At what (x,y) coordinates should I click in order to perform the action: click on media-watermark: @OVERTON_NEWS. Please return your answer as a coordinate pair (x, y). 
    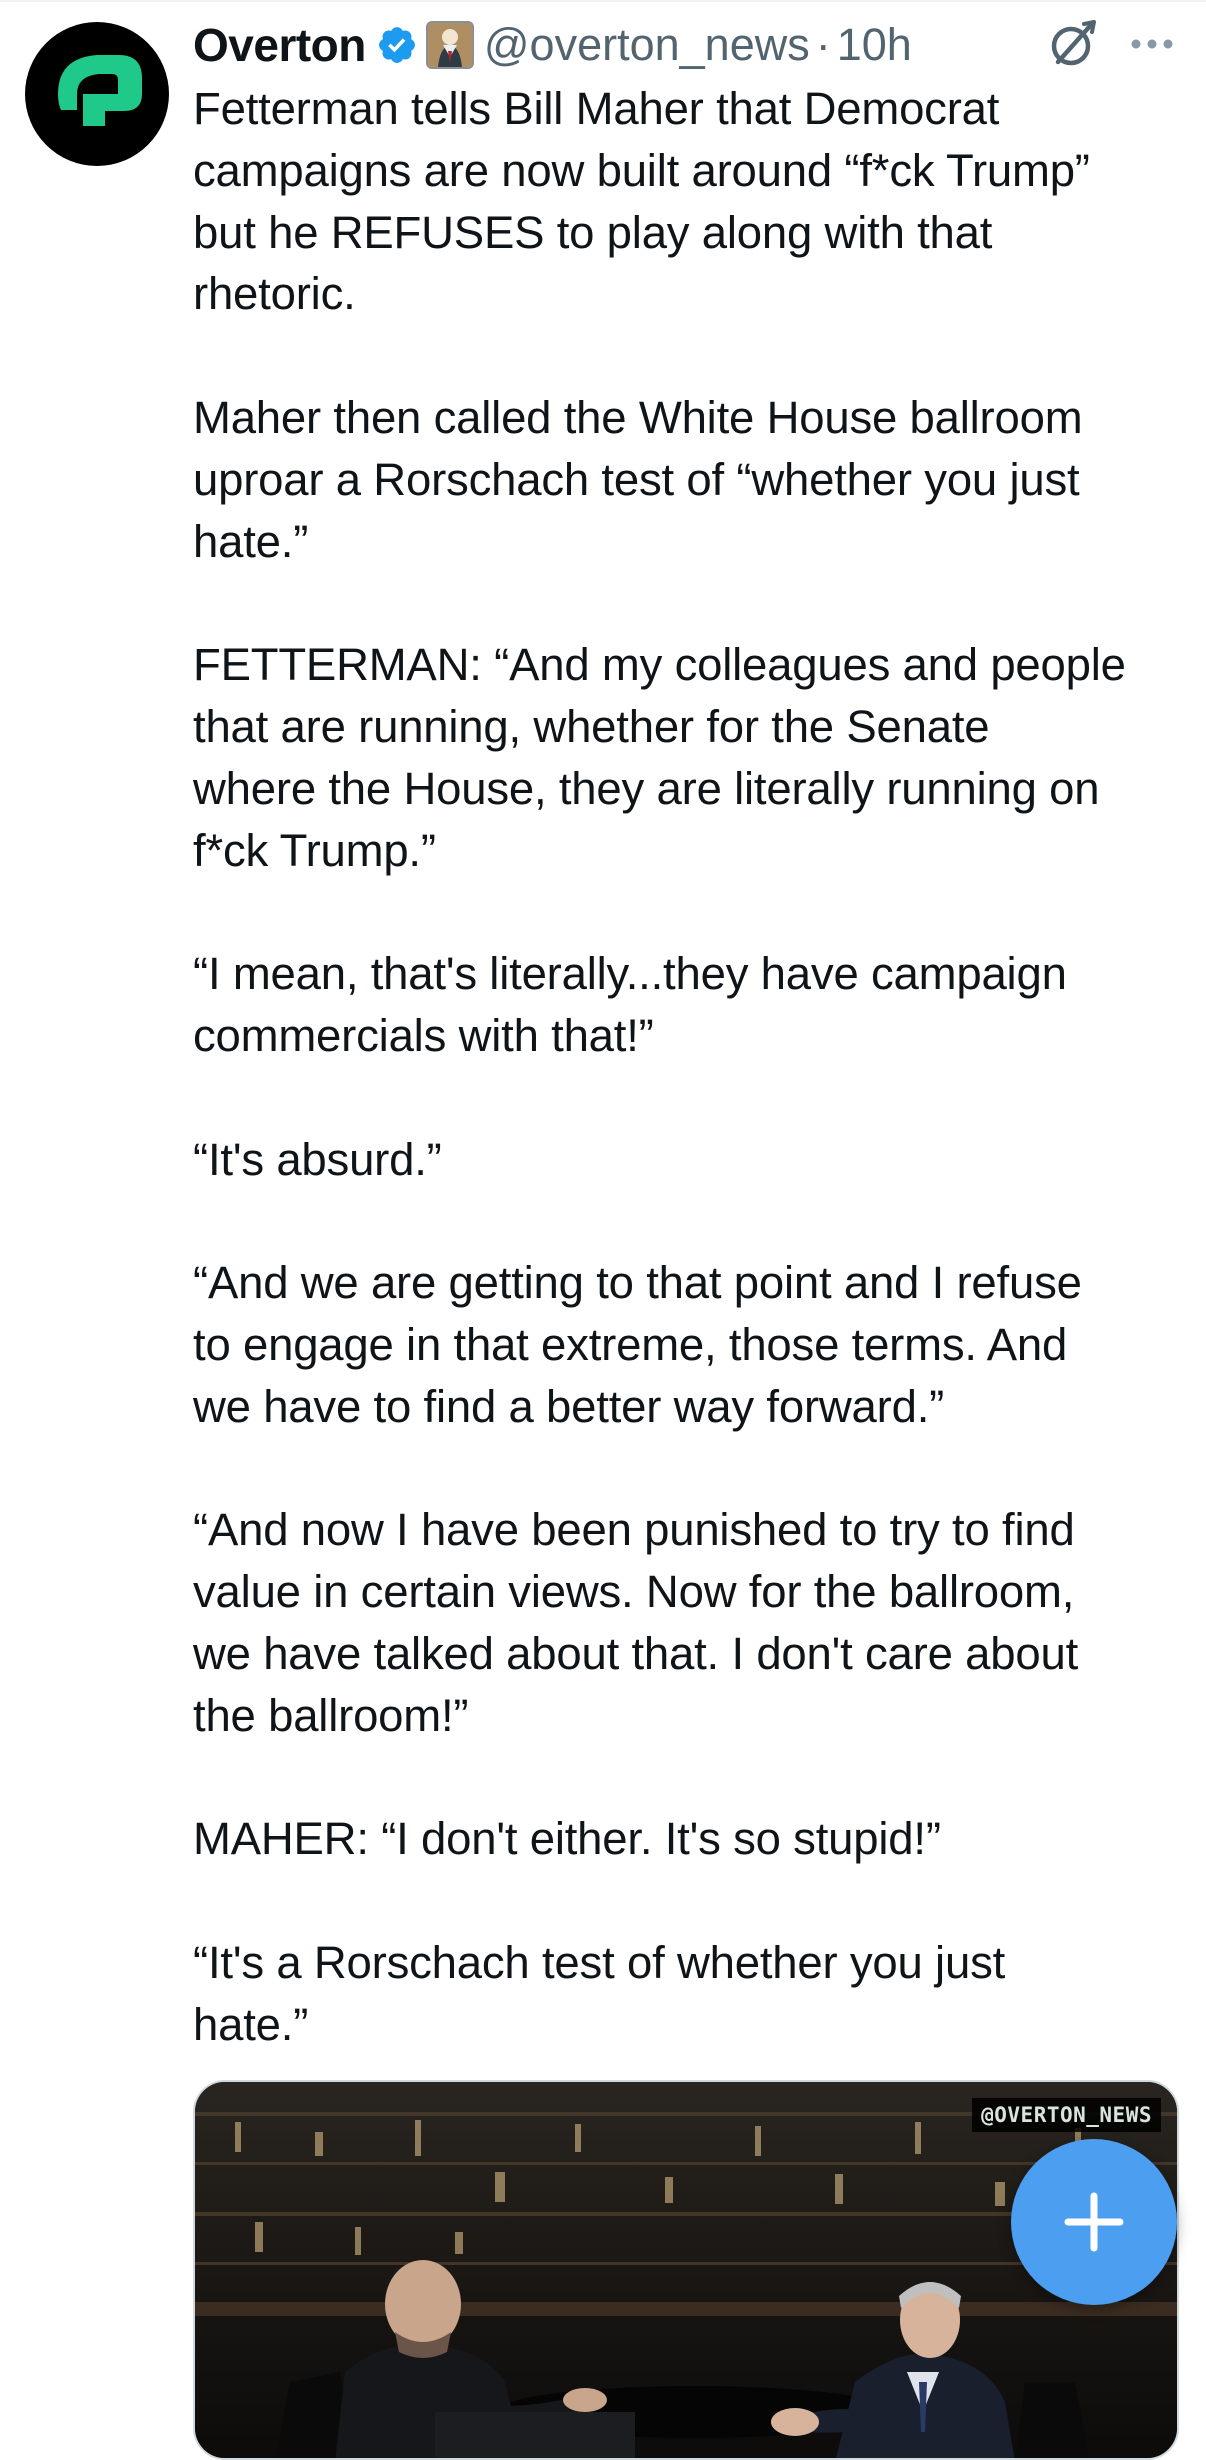
    Looking at the image, I should click on (1066, 2115).